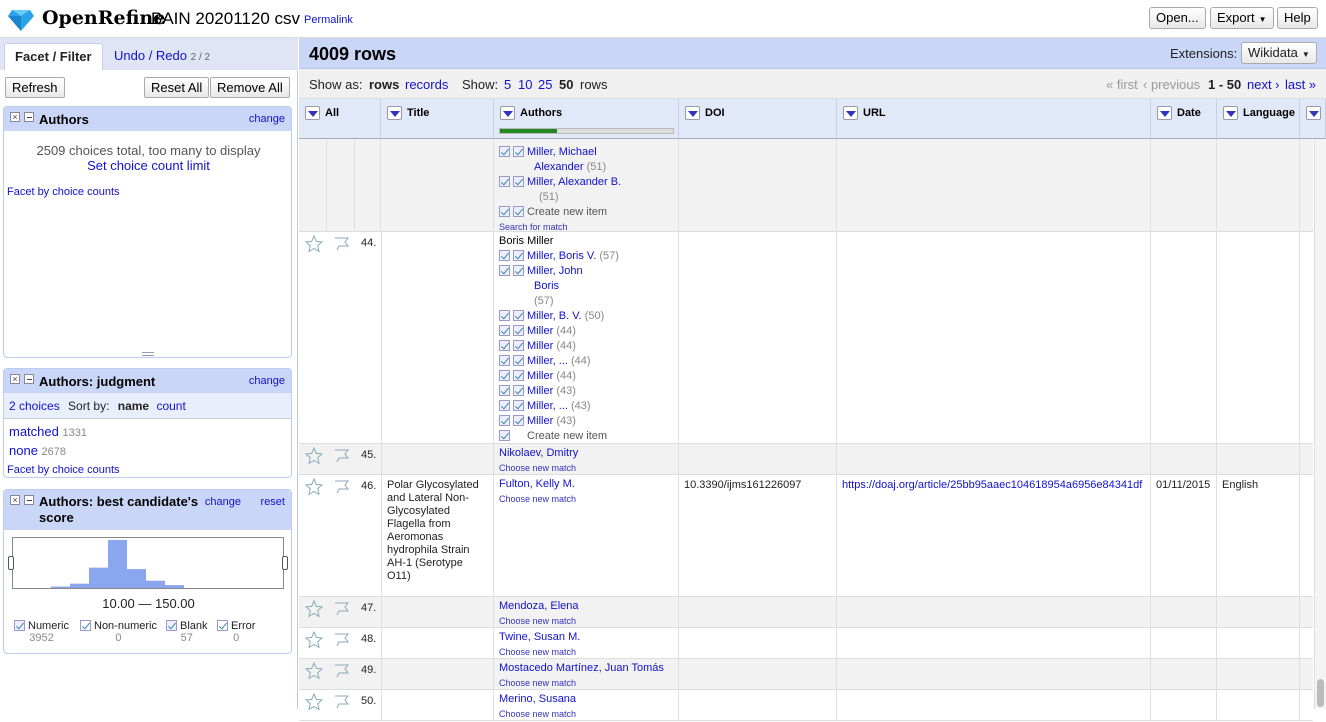  Describe the element at coordinates (225, 19) in the screenshot. I see `project-name: BAIN 20201120 csv` at that location.